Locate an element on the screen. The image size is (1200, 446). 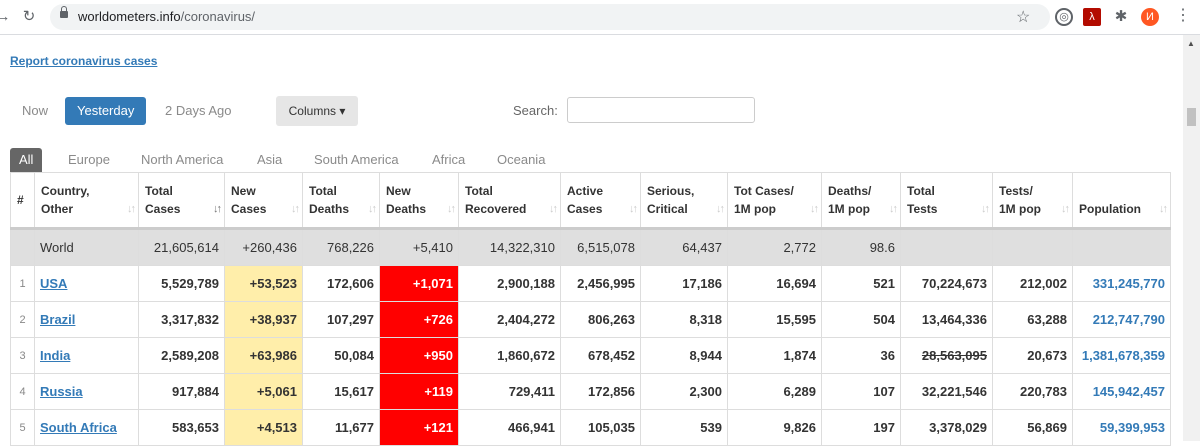
cell-tests-per-1m is located at coordinates (1032, 247).